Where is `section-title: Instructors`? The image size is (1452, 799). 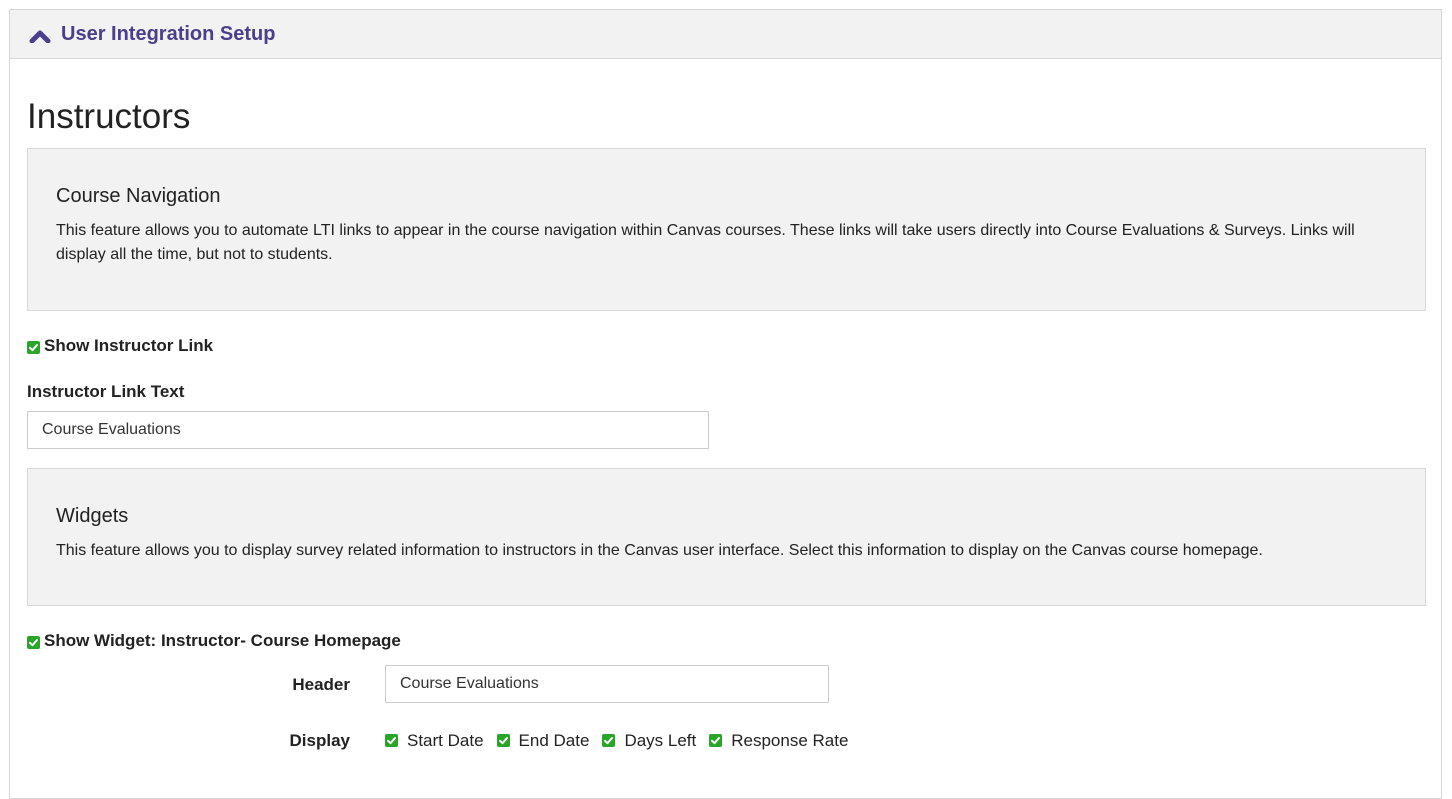
section-title: Instructors is located at coordinates (108, 117).